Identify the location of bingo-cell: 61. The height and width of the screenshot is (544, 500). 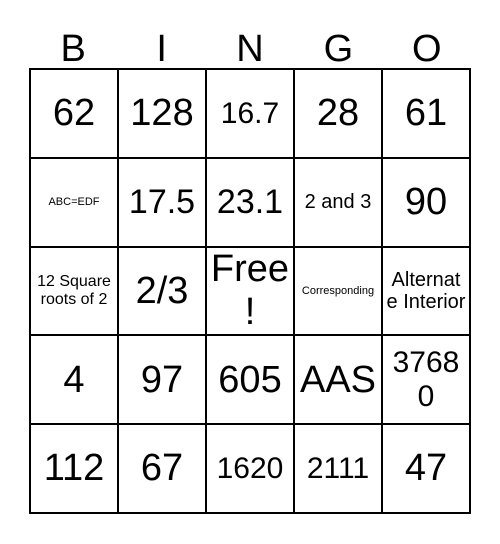
(427, 114).